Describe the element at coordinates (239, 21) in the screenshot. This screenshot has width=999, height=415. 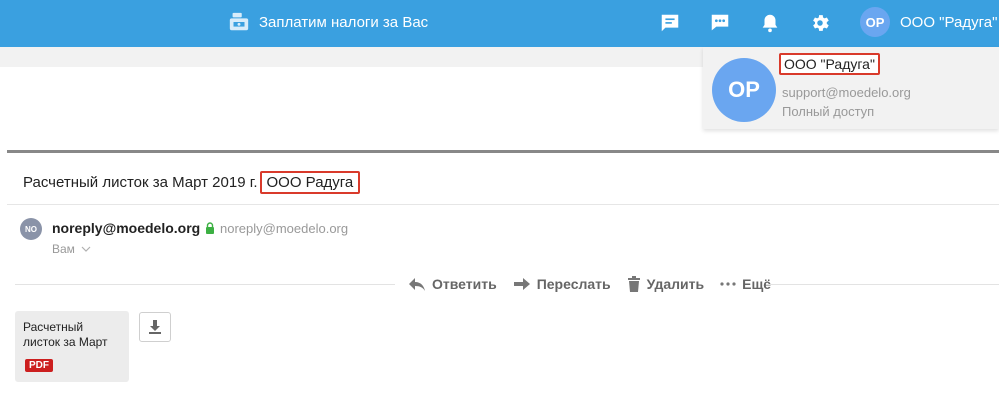
I see `cash-register-icon` at that location.